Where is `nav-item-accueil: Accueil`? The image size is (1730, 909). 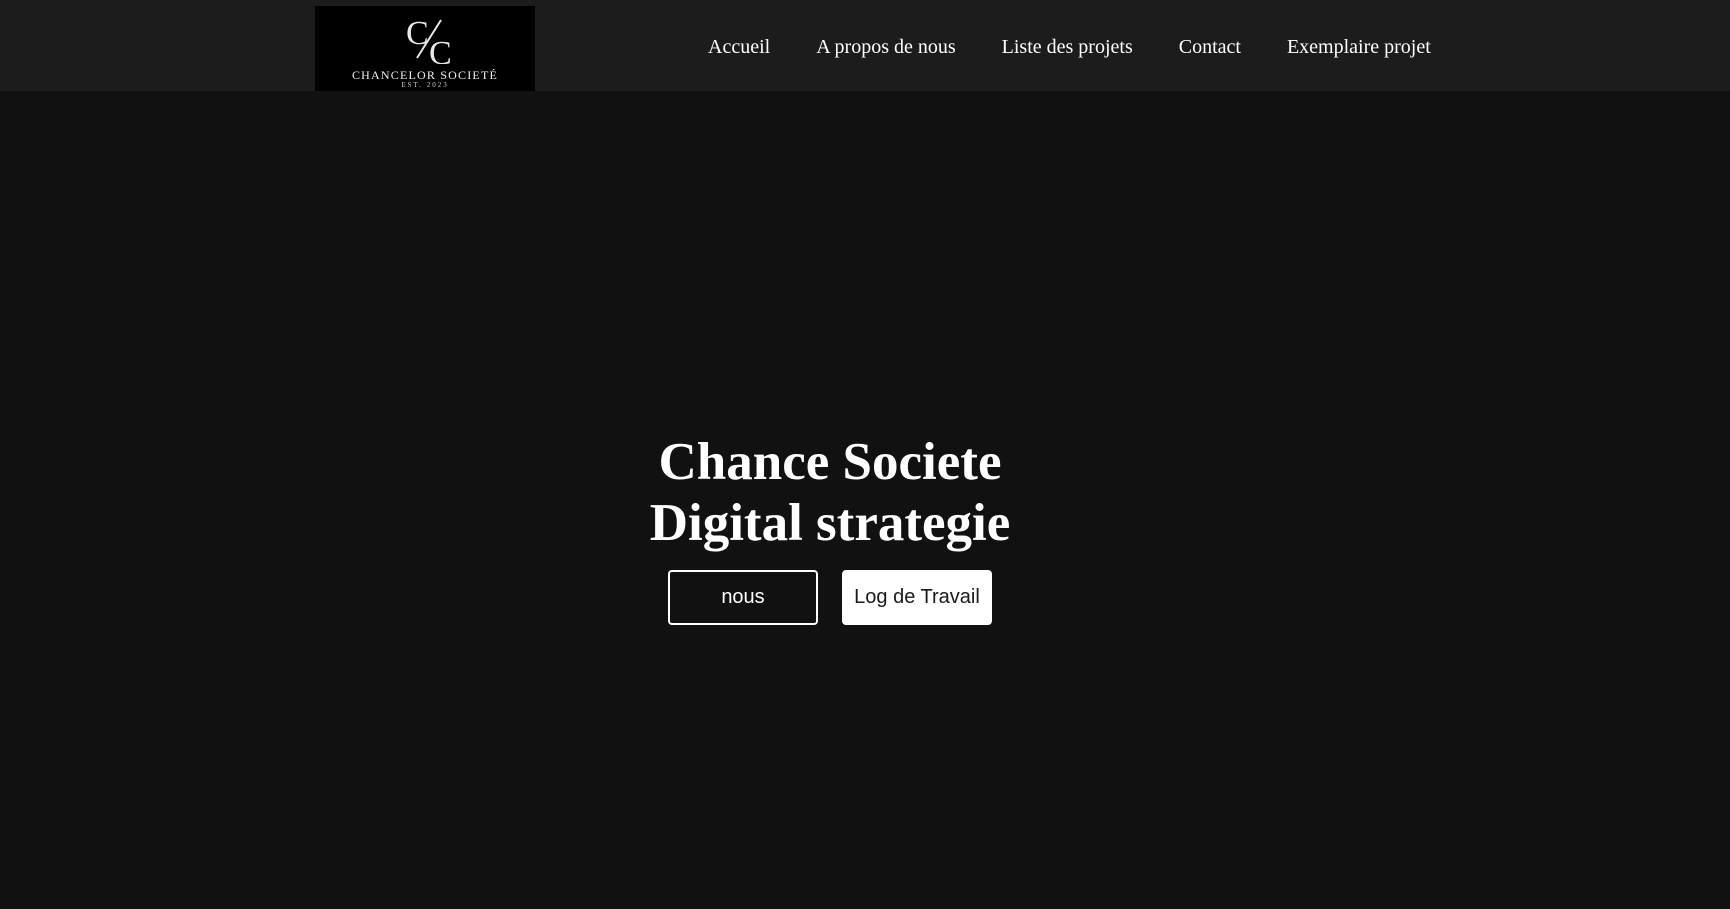
nav-item-accueil: Accueil is located at coordinates (739, 47).